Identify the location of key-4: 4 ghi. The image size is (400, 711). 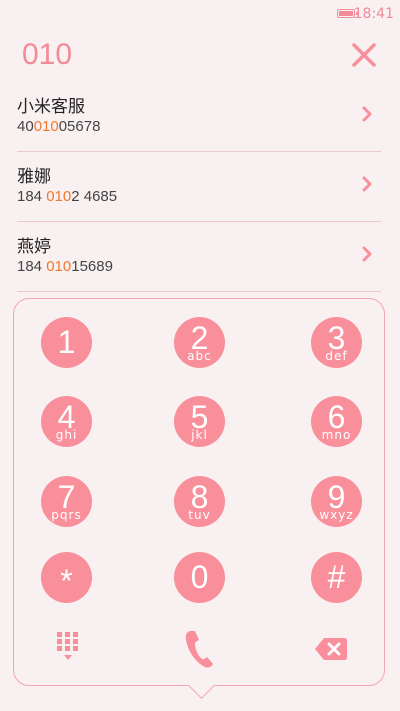
(66, 421).